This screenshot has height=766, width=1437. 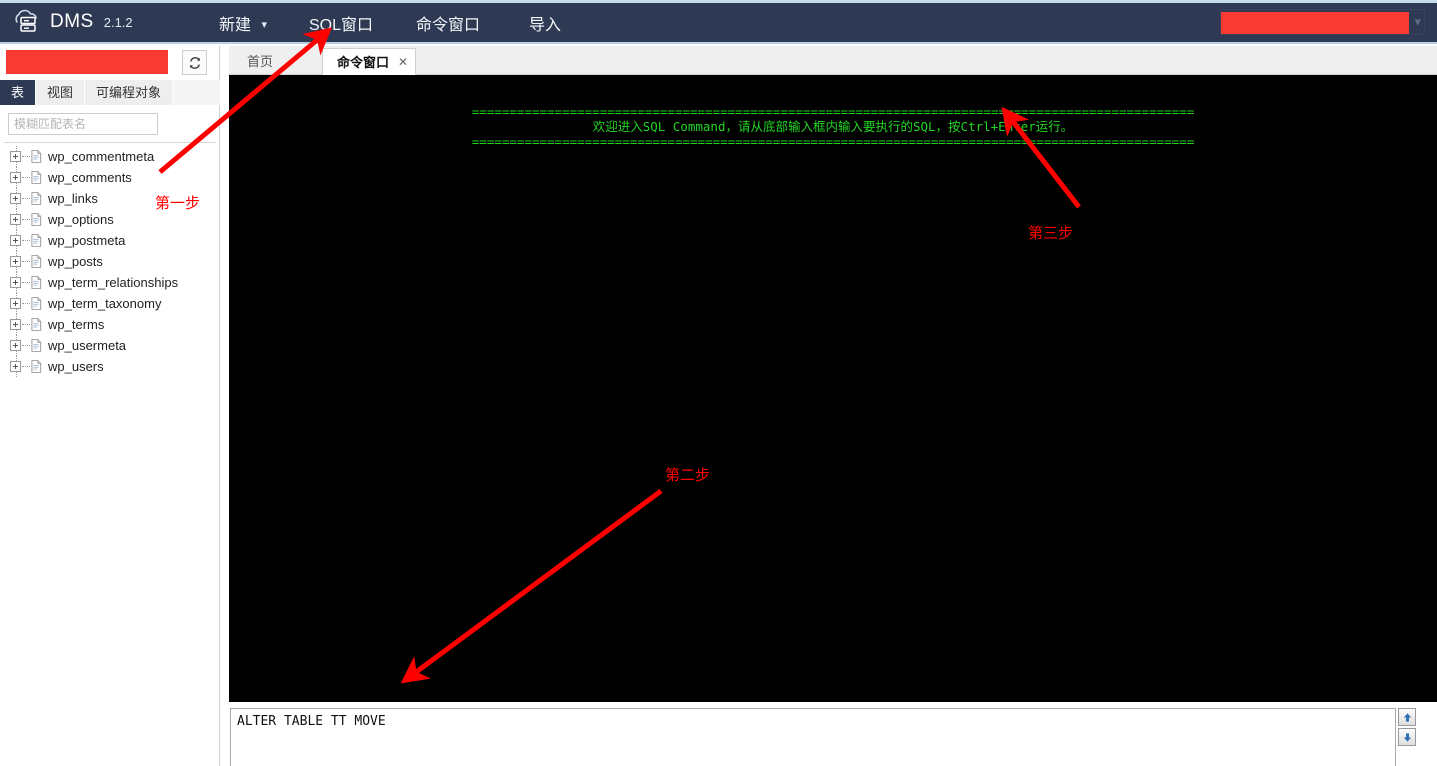 What do you see at coordinates (90, 177) in the screenshot?
I see `table-tree-item-label: wp_comments` at bounding box center [90, 177].